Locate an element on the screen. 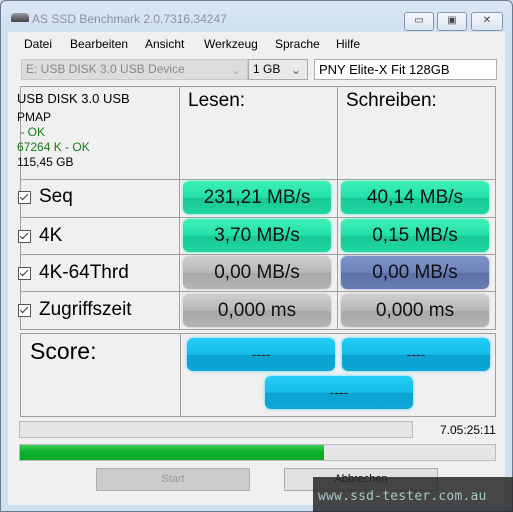 The height and width of the screenshot is (512, 513). menu-datei: Datei is located at coordinates (38, 44).